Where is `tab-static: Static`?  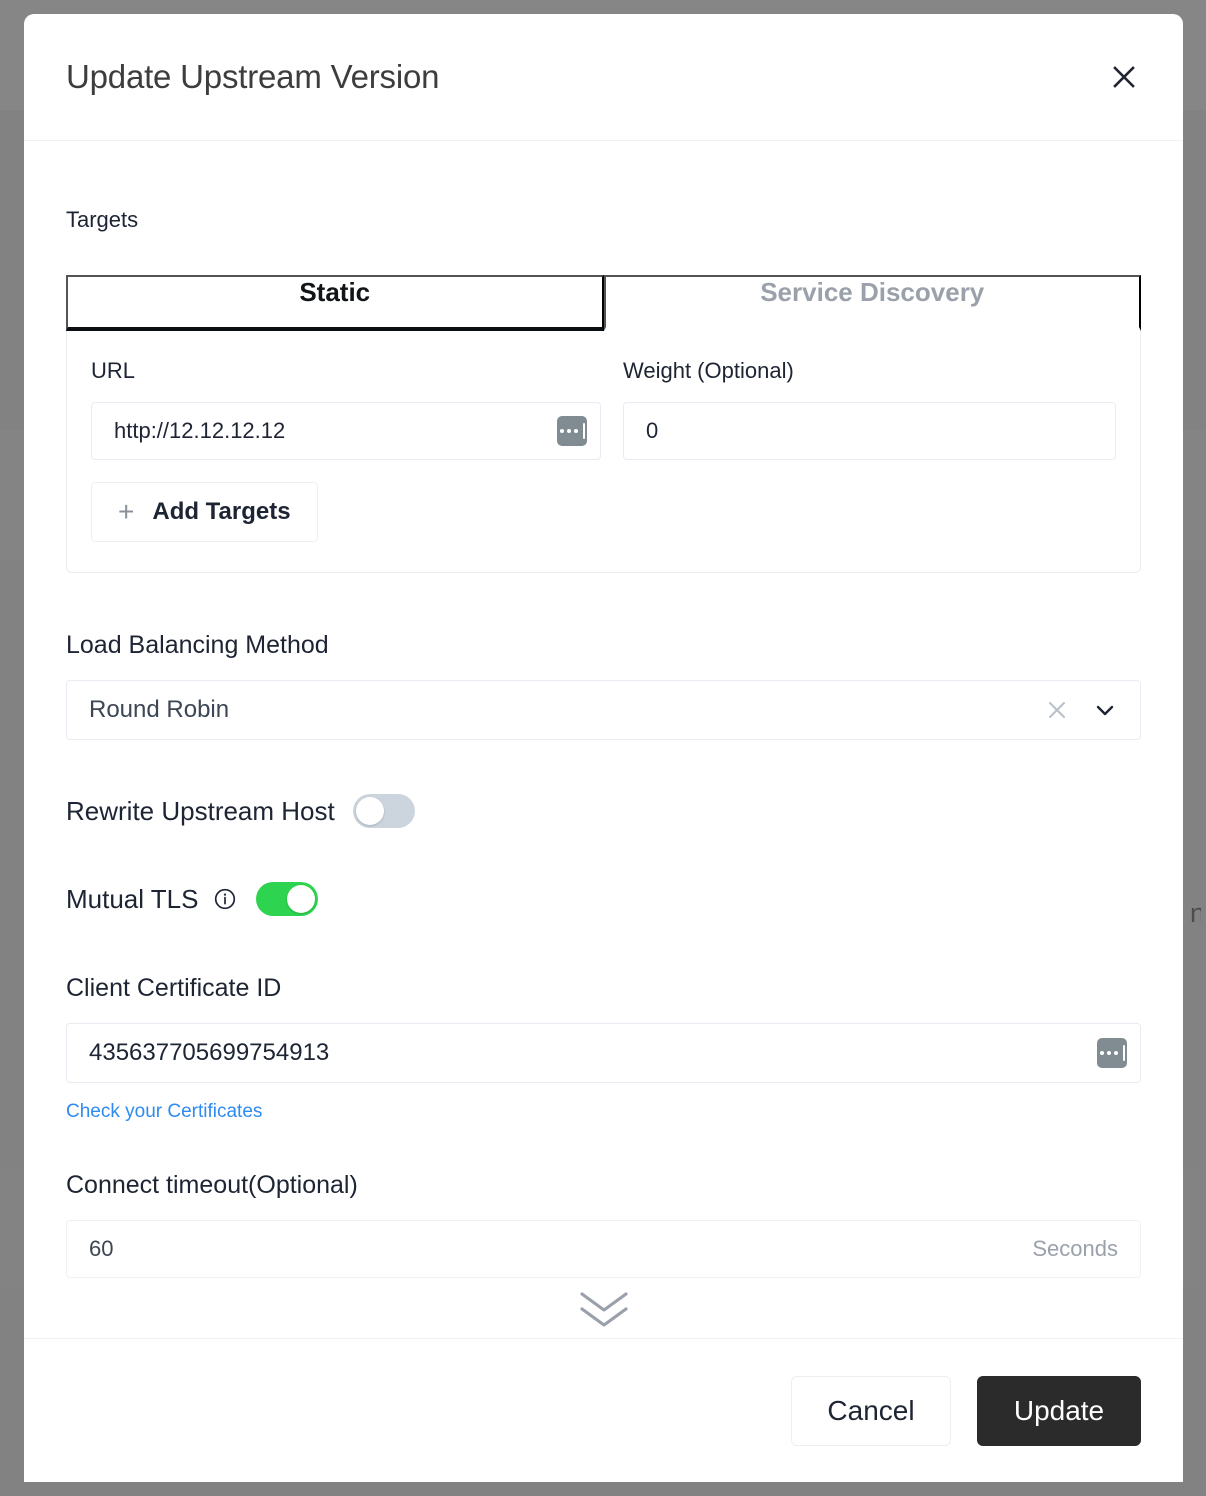 tab-static: Static is located at coordinates (335, 303).